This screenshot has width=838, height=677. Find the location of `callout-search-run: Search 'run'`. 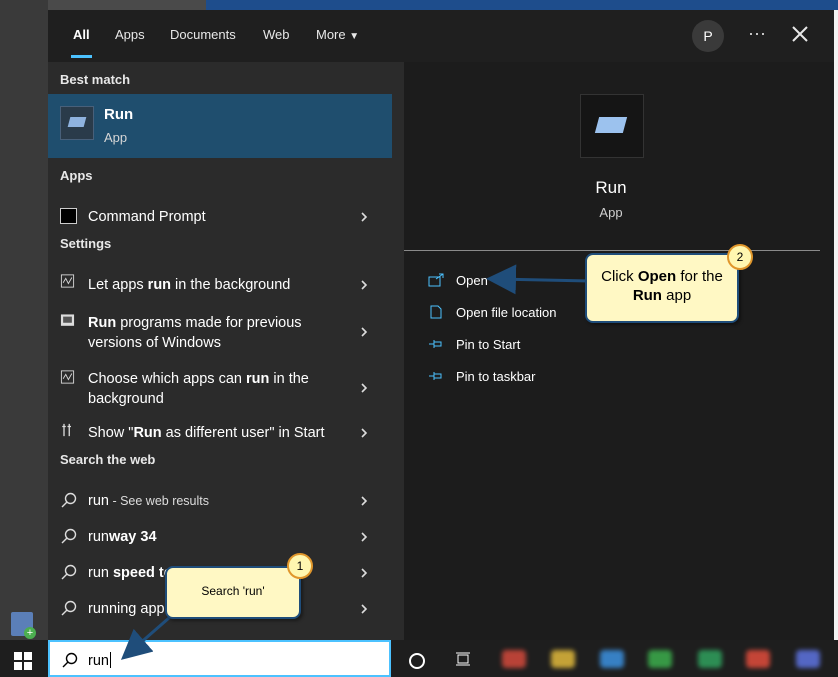

callout-search-run: Search 'run' is located at coordinates (233, 592).